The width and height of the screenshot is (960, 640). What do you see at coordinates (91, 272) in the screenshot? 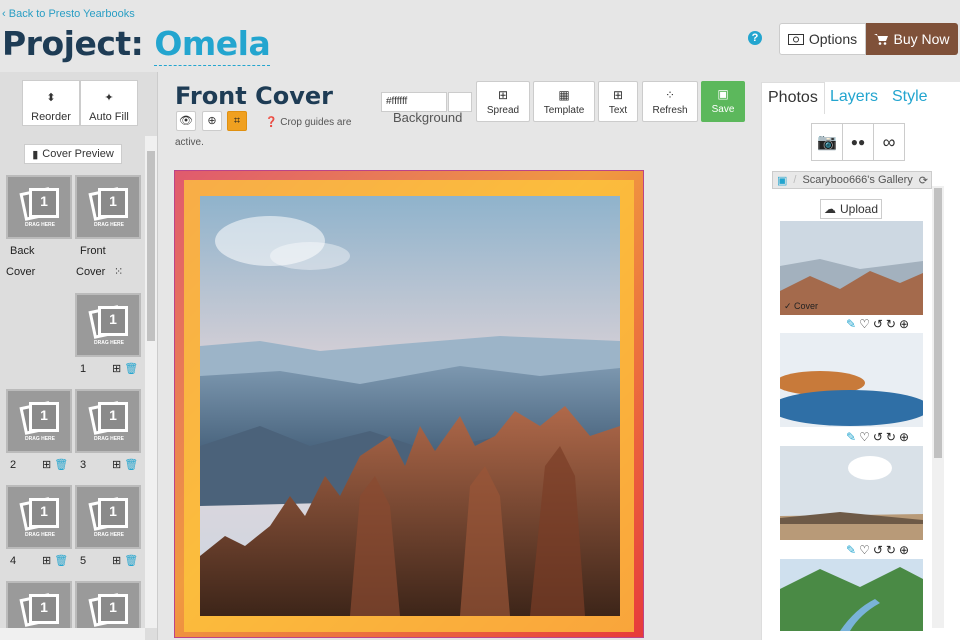
I see `front-cover-label-2: Cover` at bounding box center [91, 272].